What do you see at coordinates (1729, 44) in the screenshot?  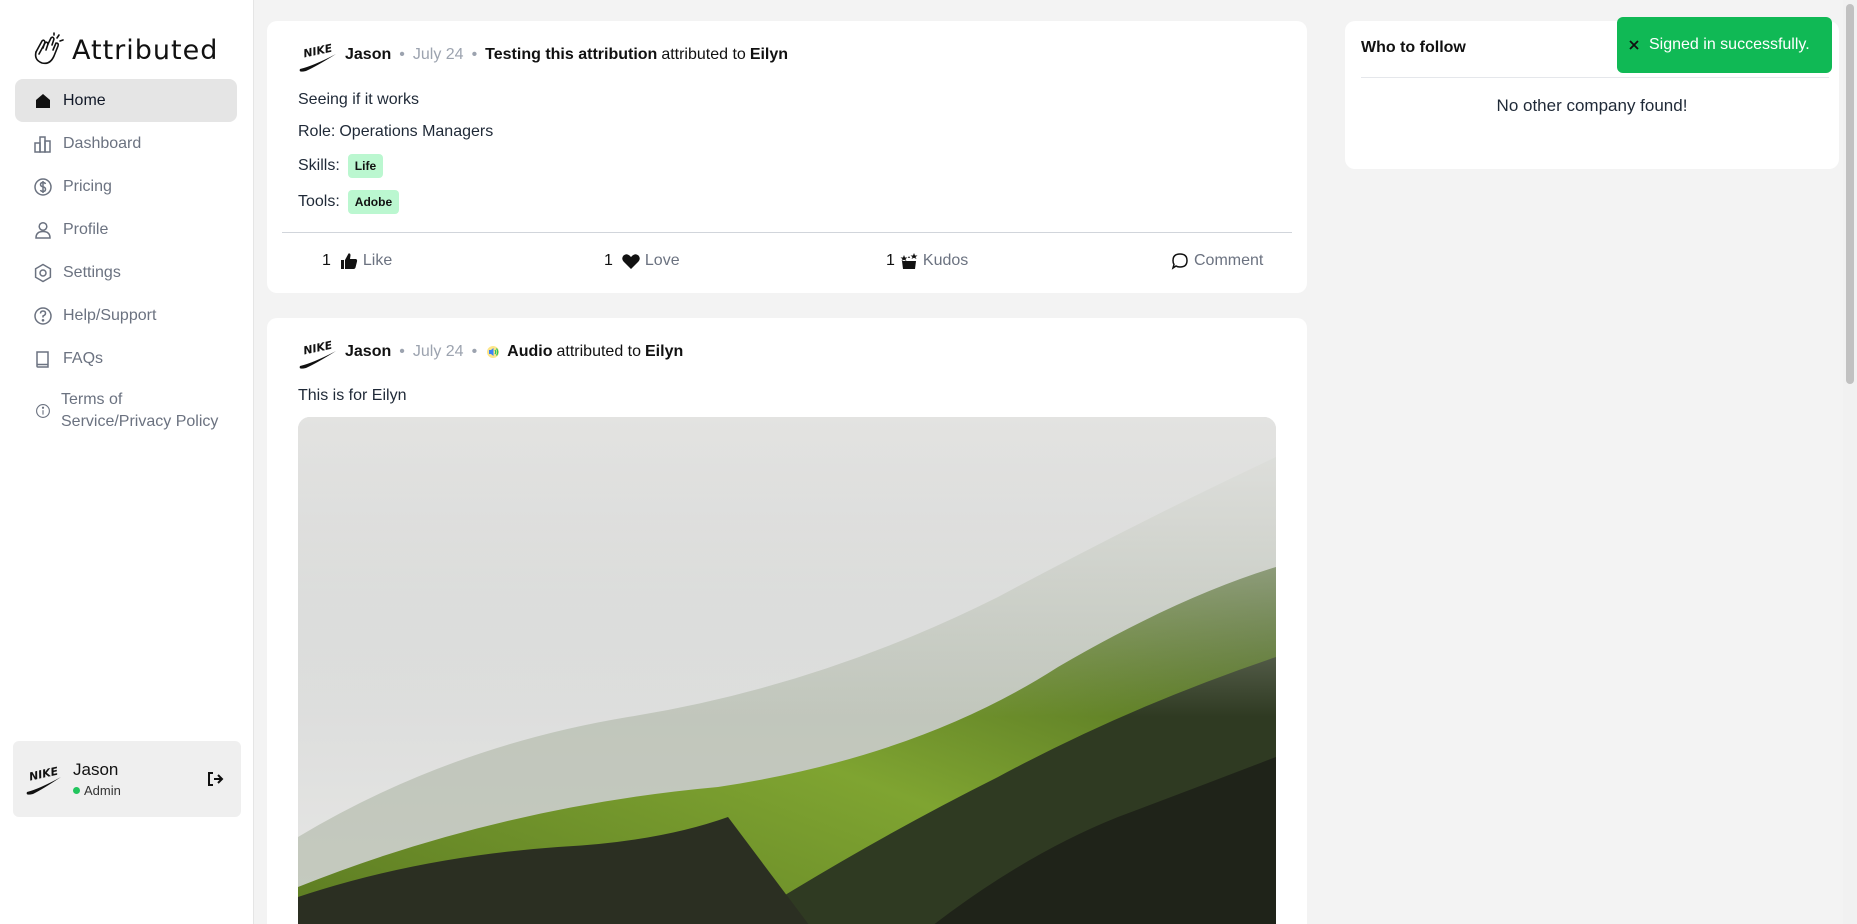 I see `toast-message: Signed in successfully.` at bounding box center [1729, 44].